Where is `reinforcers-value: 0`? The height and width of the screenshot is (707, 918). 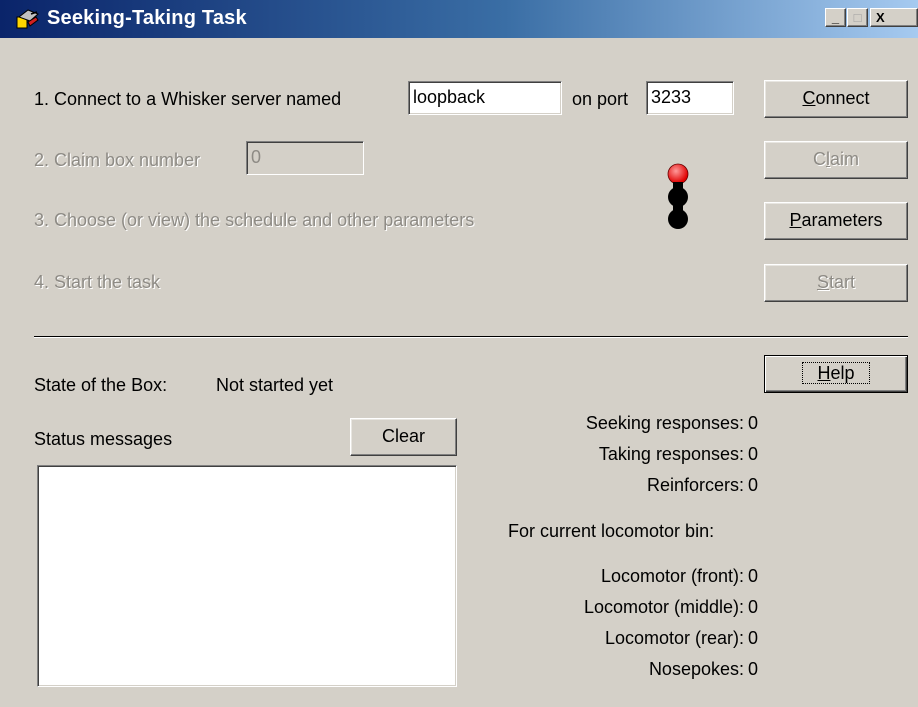 reinforcers-value: 0 is located at coordinates (753, 485).